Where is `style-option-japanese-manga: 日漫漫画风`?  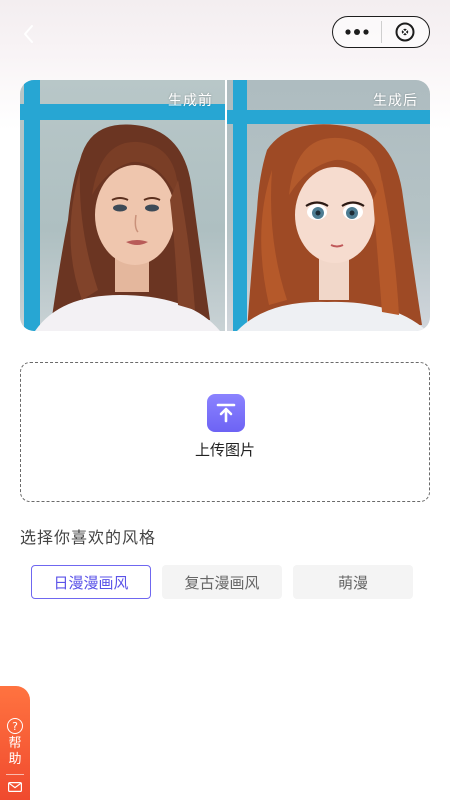 style-option-japanese-manga: 日漫漫画风 is located at coordinates (91, 582).